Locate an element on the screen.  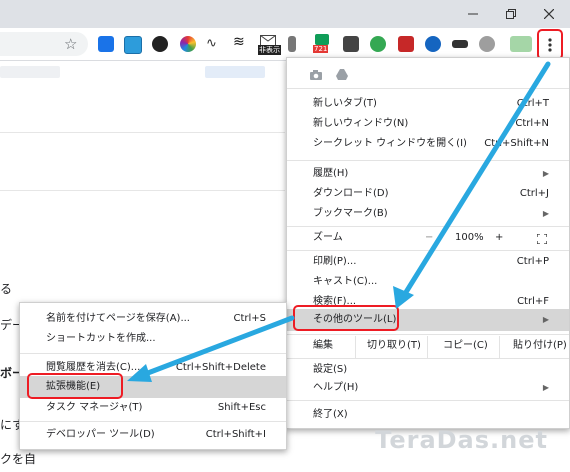
cut-button: 切り取り(T) is located at coordinates (394, 346).